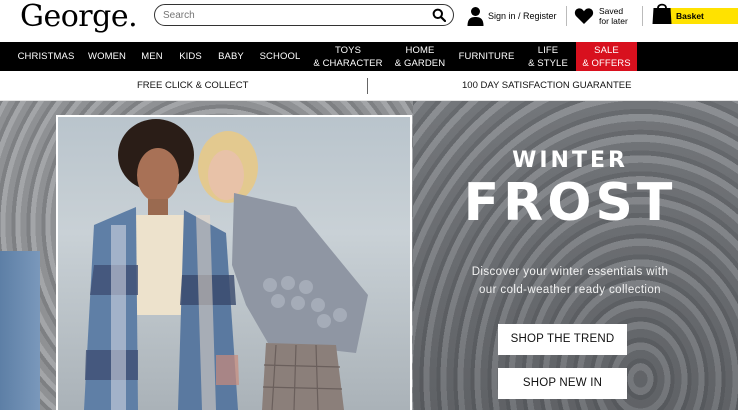 Image resolution: width=738 pixels, height=410 pixels. What do you see at coordinates (570, 272) in the screenshot?
I see `hero-subcopy-line1: Discover your winter essentials with` at bounding box center [570, 272].